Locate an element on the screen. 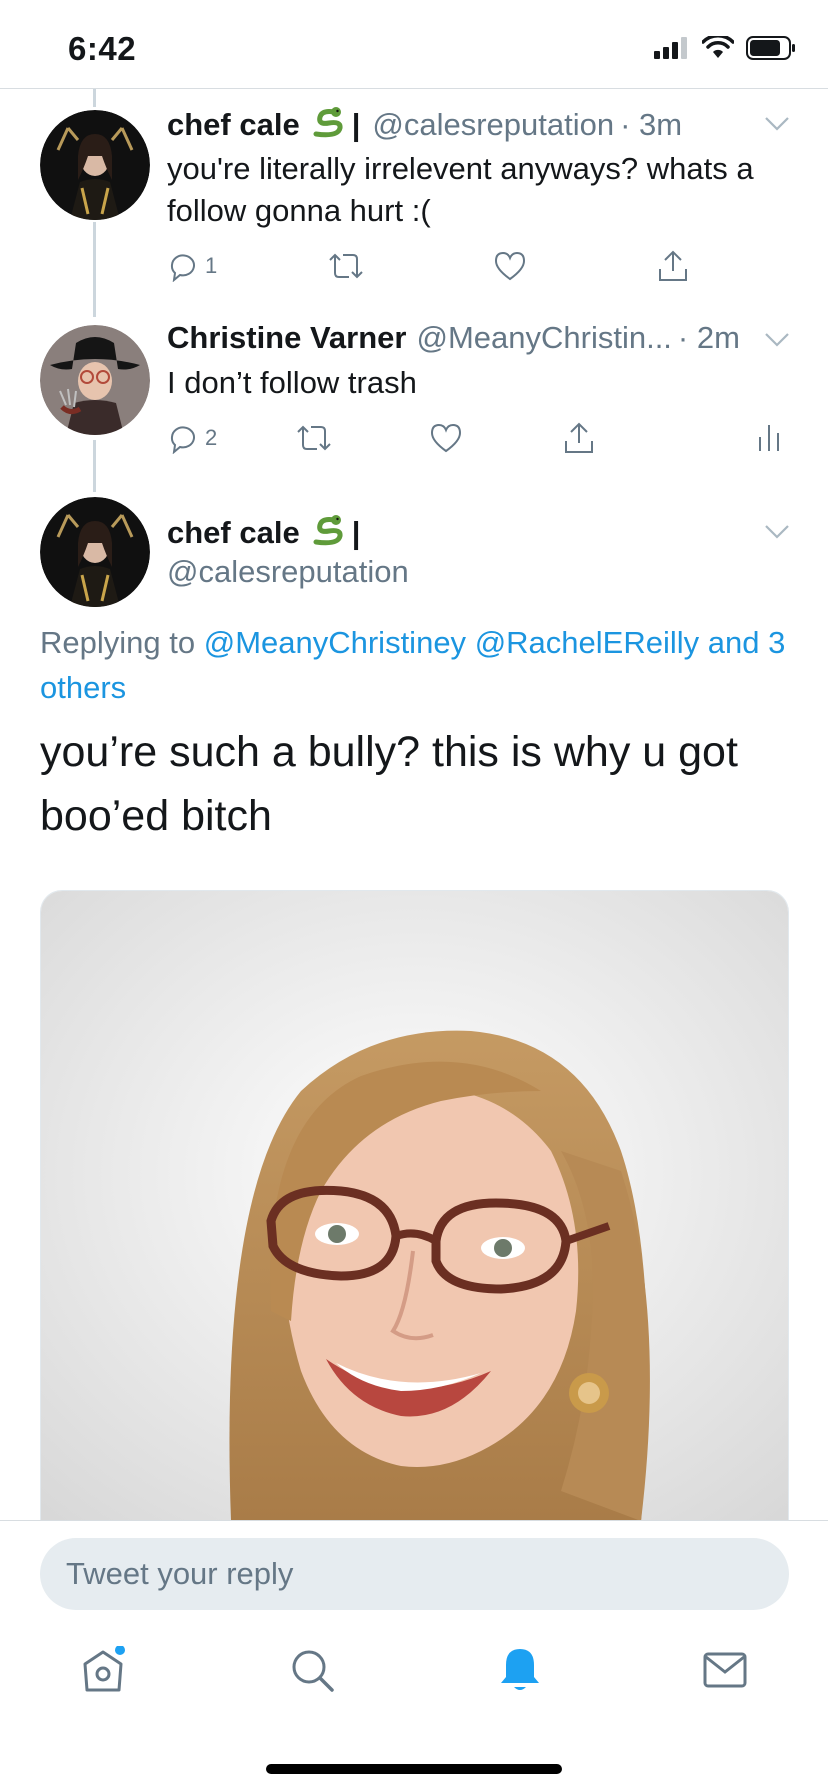  timestamp: · 2m is located at coordinates (708, 337).